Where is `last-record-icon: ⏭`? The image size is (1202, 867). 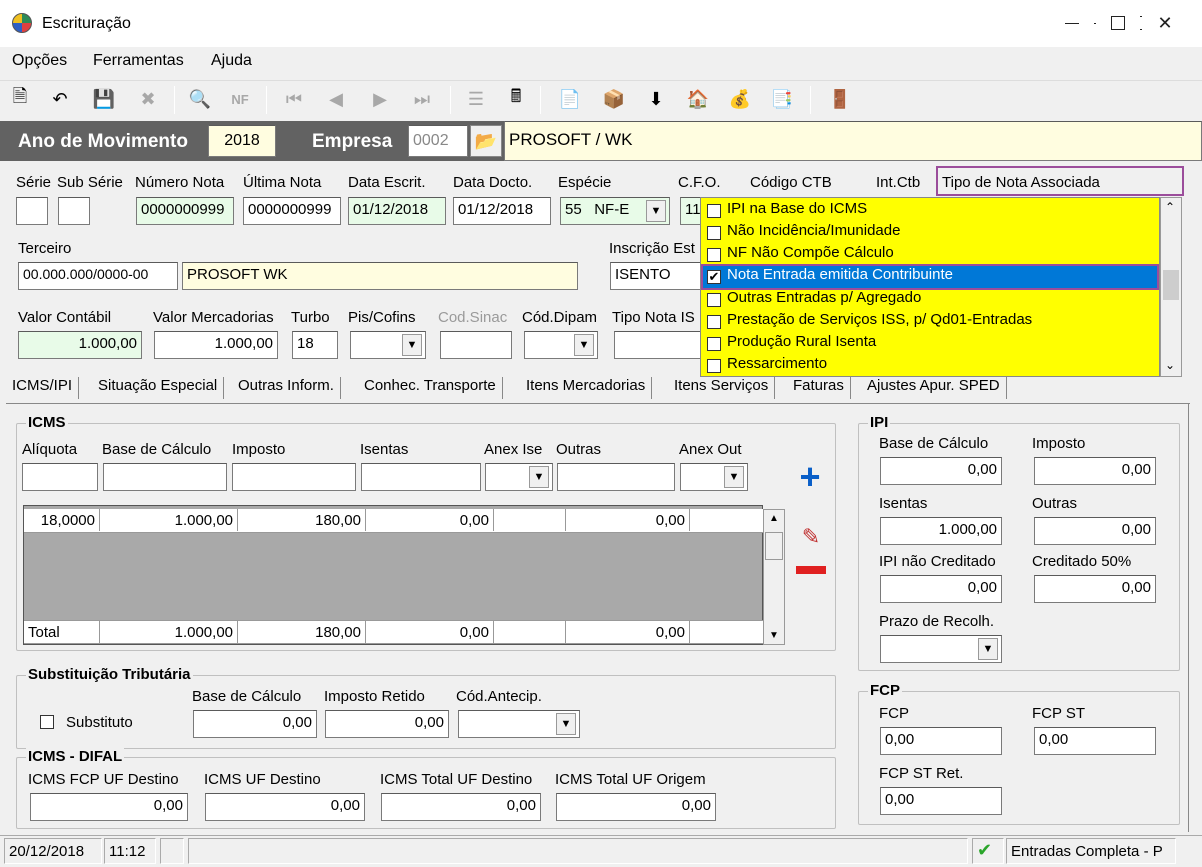 last-record-icon: ⏭ is located at coordinates (422, 99).